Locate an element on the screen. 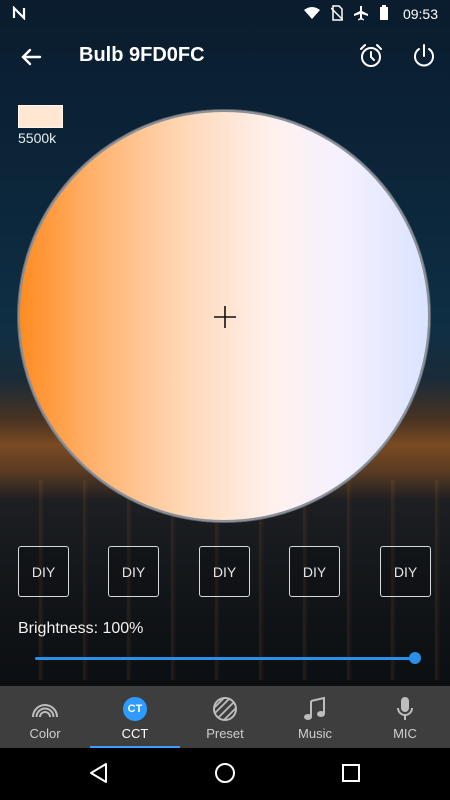  ct-badge: CT is located at coordinates (135, 709).